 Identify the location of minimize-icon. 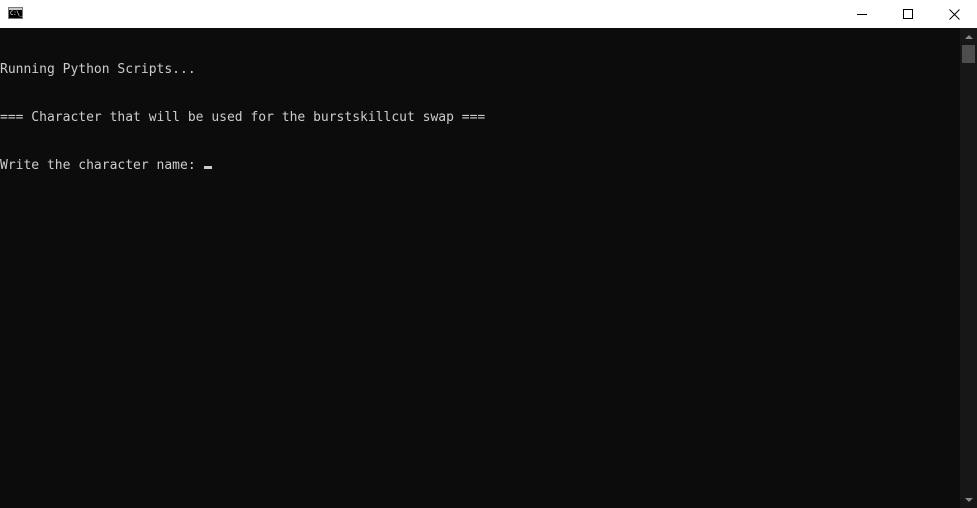
(862, 14).